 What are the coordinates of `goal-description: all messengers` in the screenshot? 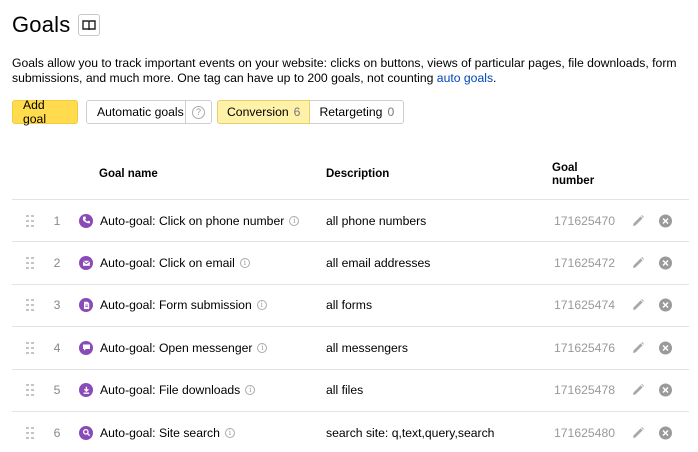 It's located at (367, 347).